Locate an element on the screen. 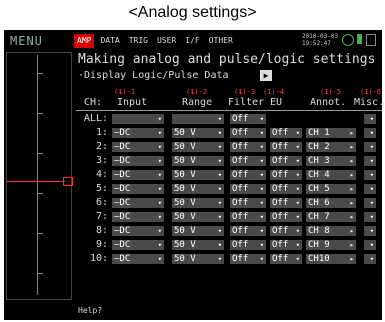  col-misc: Misc. is located at coordinates (368, 102).